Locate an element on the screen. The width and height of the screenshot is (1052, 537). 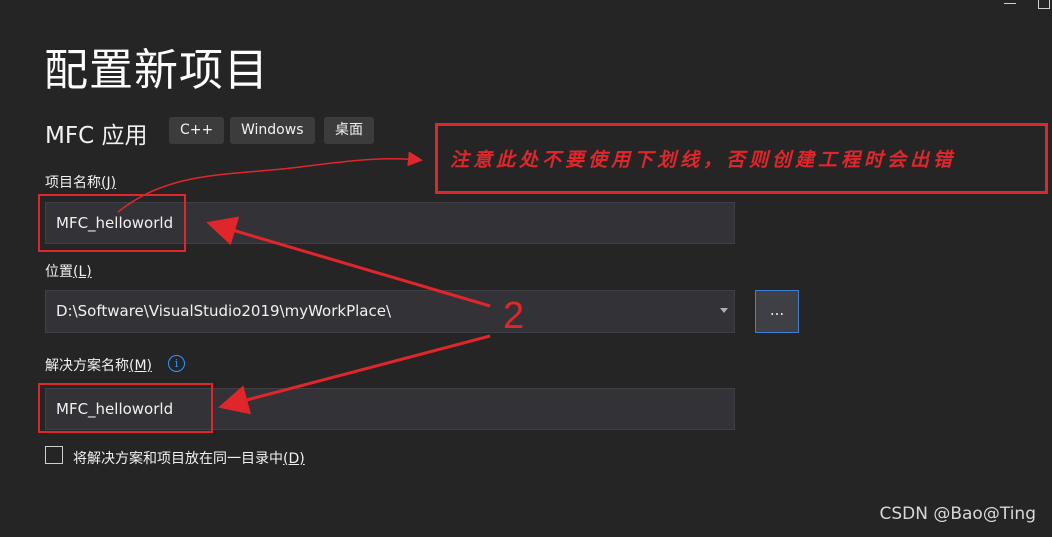
same-directory-label: 将解决方案和项目放在同一目录中(D) is located at coordinates (189, 458).